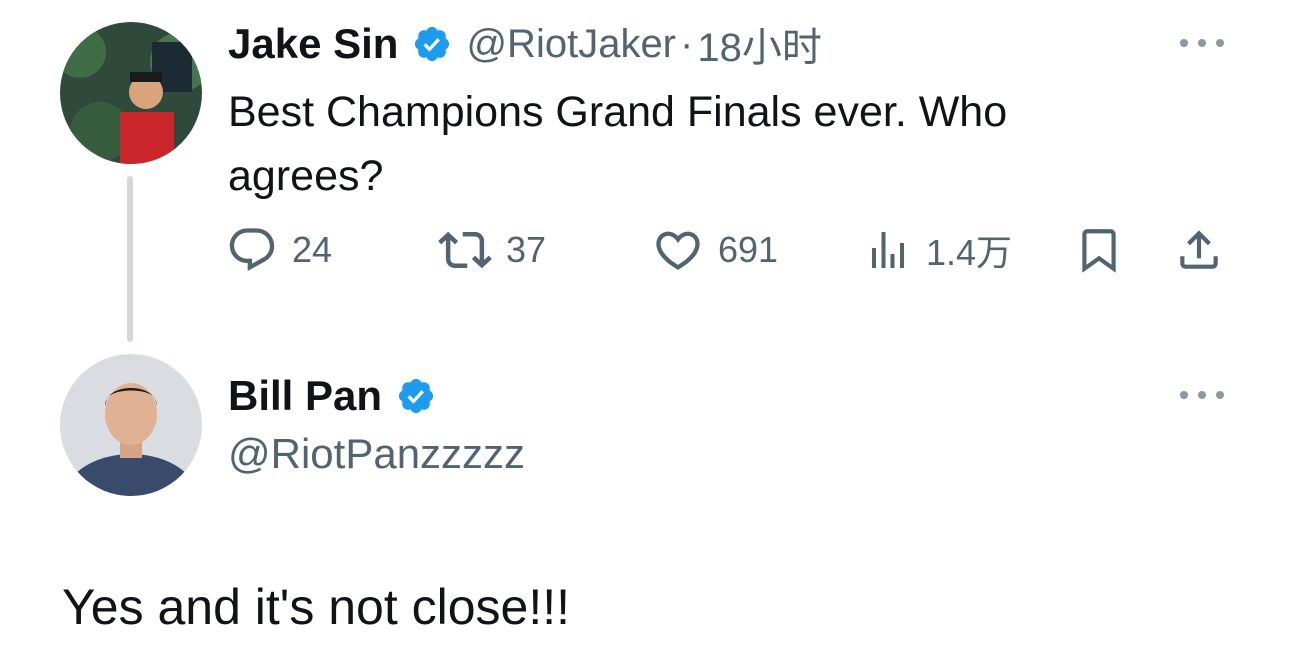  I want to click on avatar-bill-pan, so click(131, 425).